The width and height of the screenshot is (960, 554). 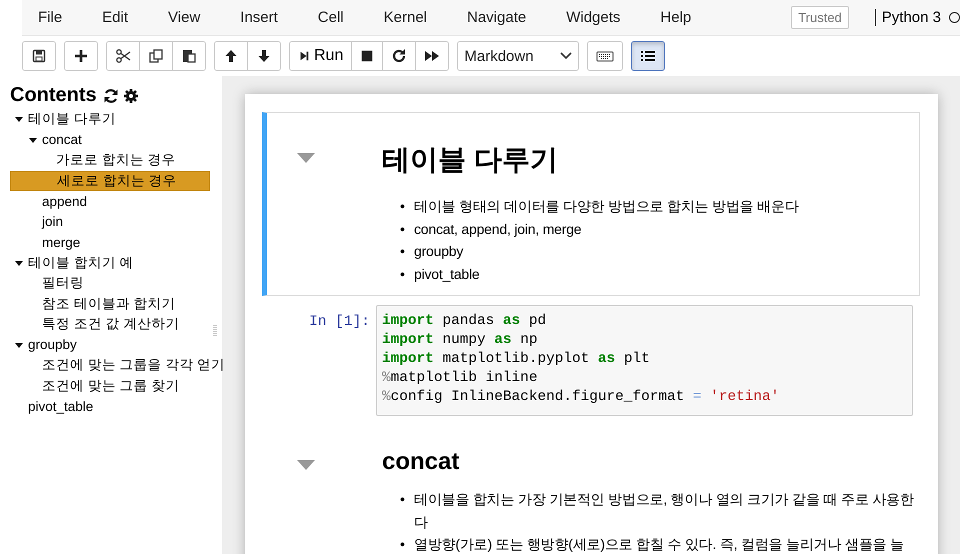 I want to click on add-button, so click(x=81, y=56).